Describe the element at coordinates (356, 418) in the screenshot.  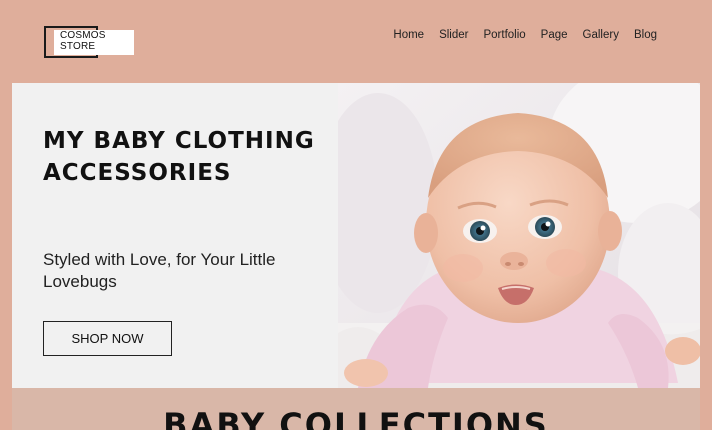
I see `collections-title: BABY COLLECTIONS` at that location.